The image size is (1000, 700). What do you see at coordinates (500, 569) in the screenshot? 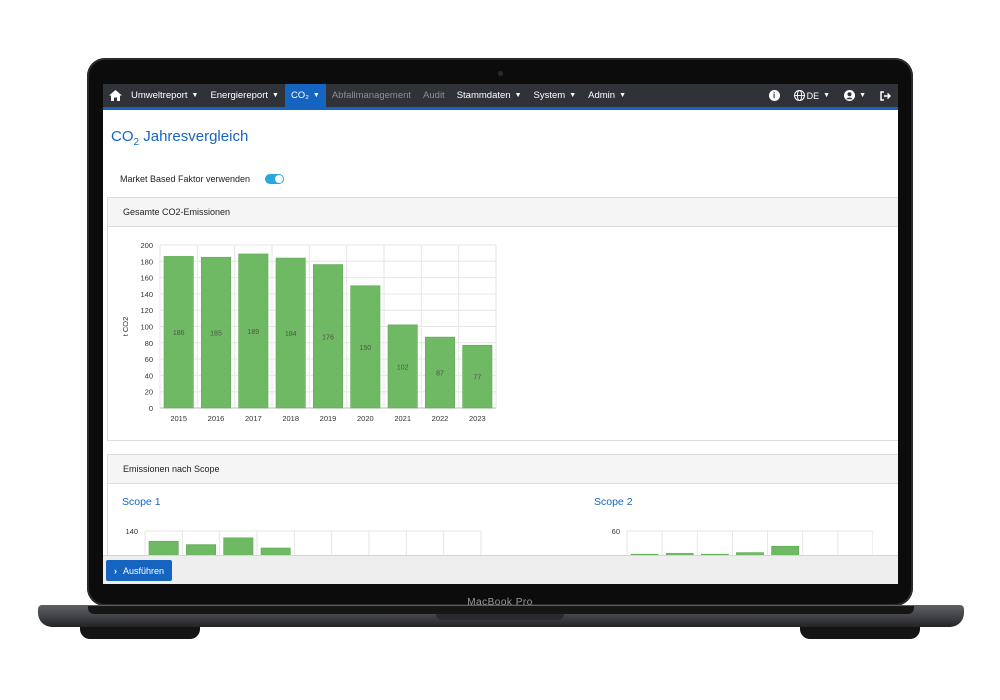
I see `footer-bar: › Ausführen` at bounding box center [500, 569].